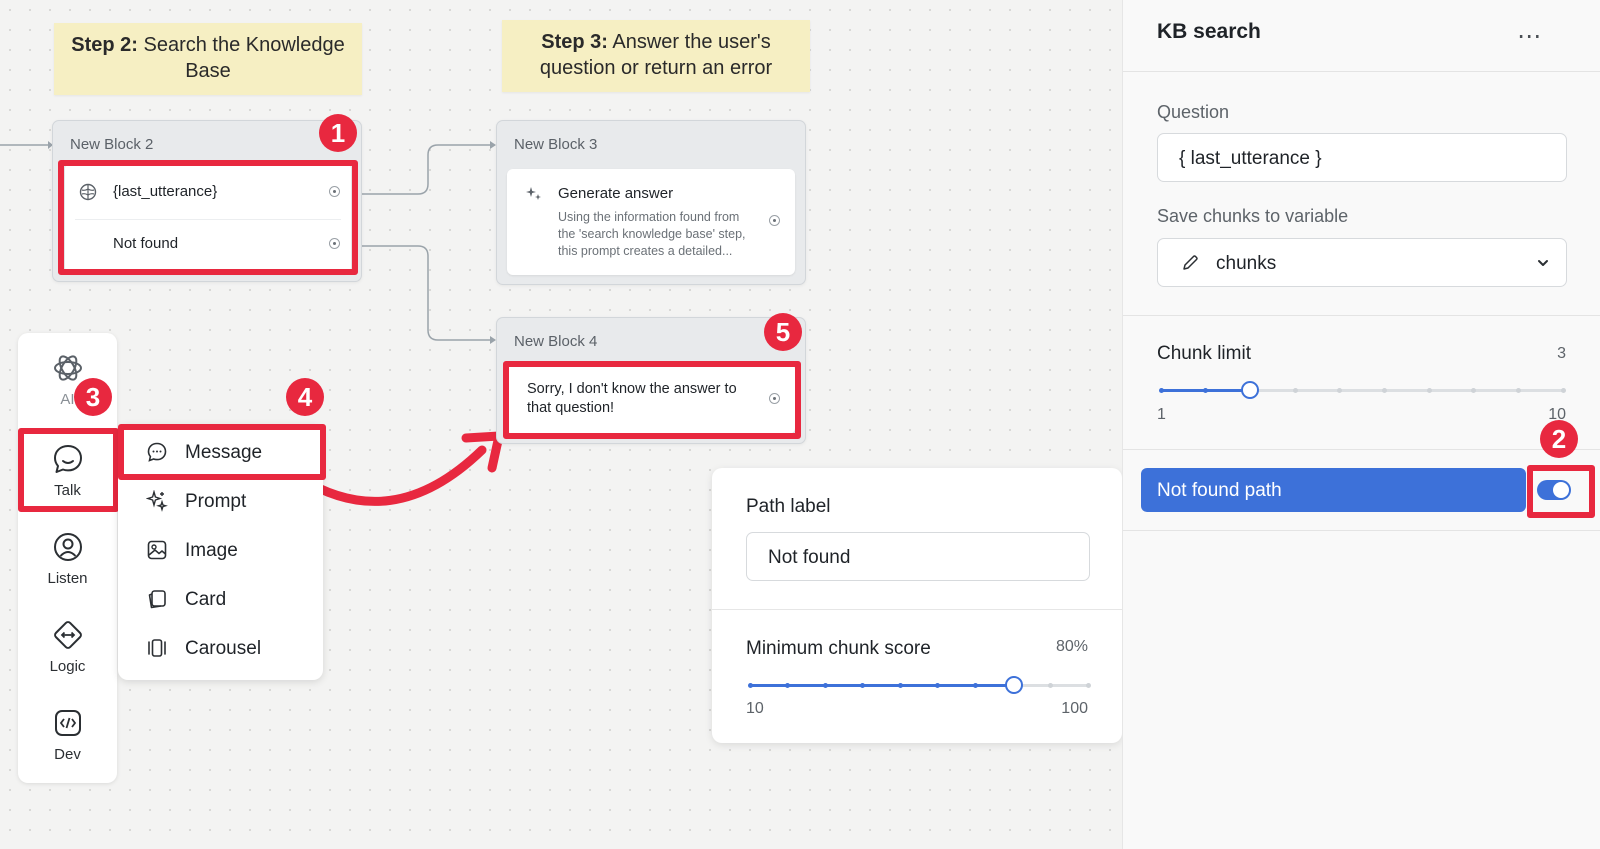  What do you see at coordinates (157, 452) in the screenshot?
I see `message-icon` at bounding box center [157, 452].